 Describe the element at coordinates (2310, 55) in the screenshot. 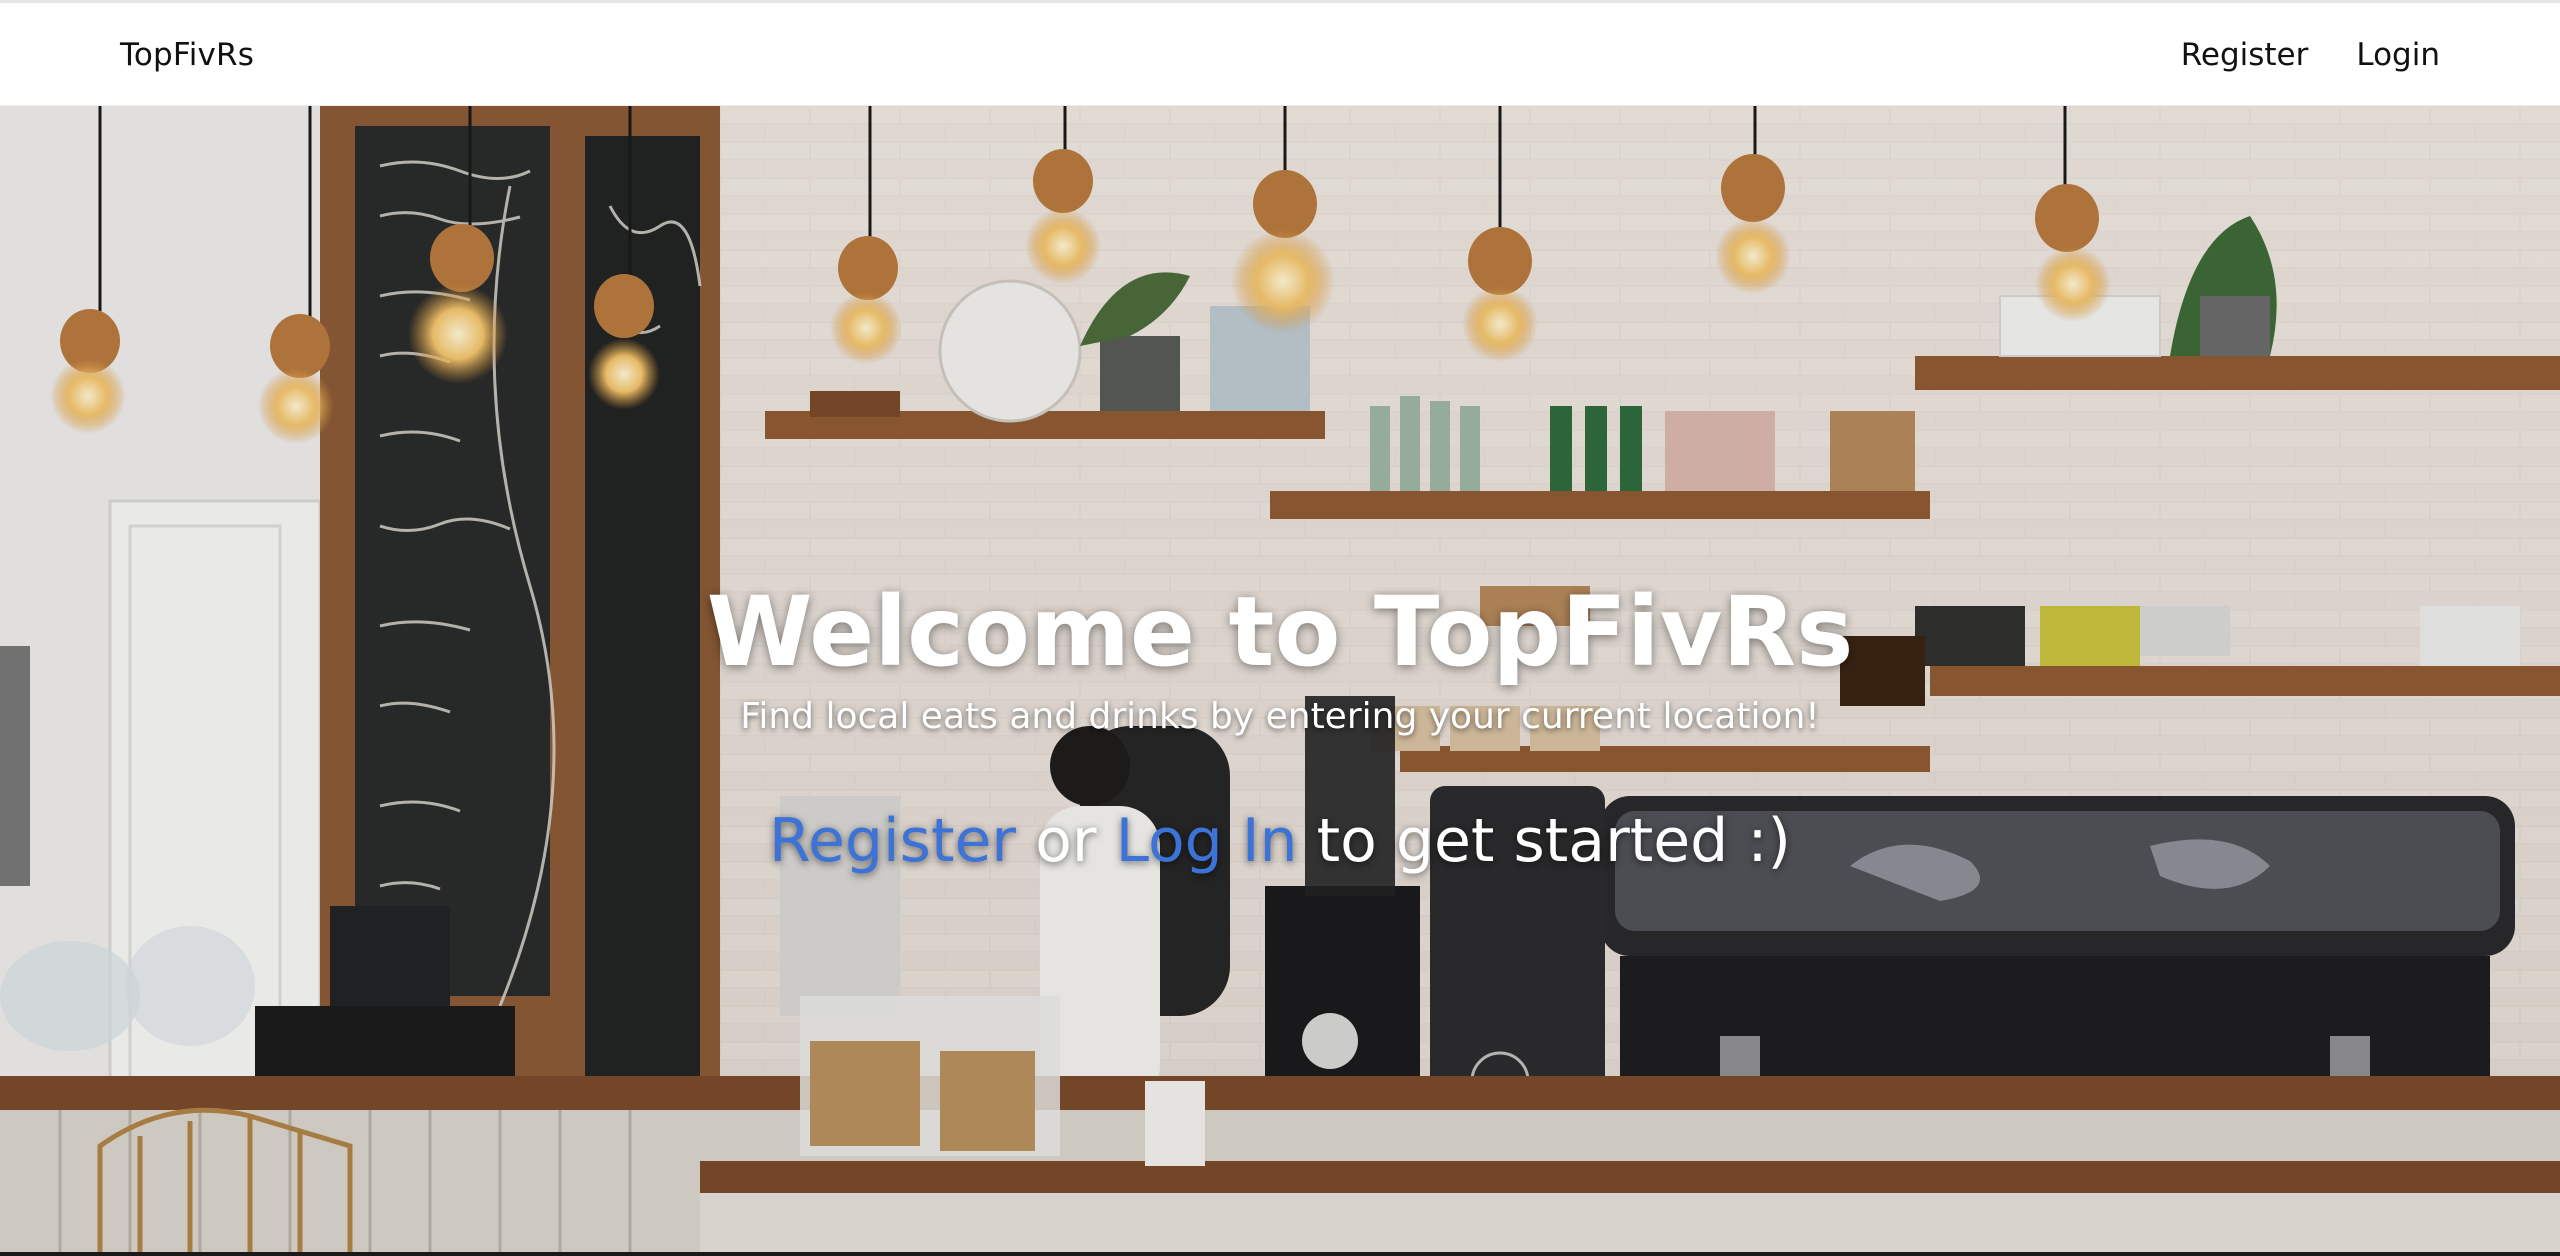

I see `nav-links: Register Login` at that location.